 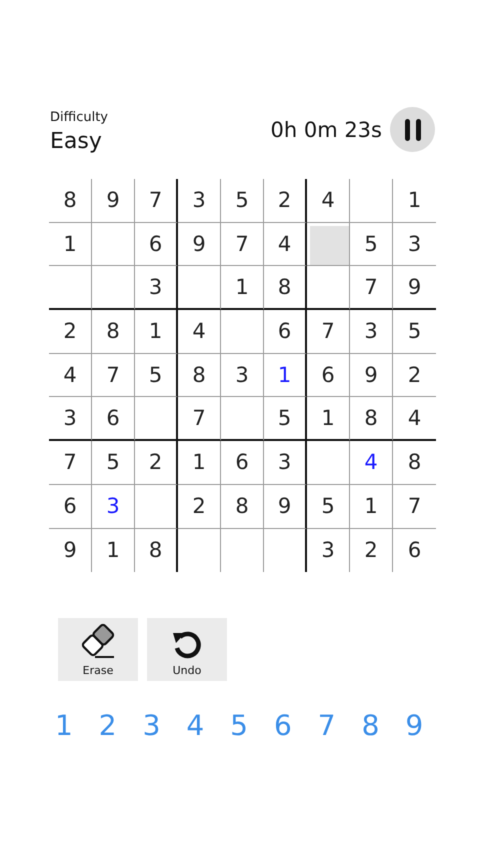 What do you see at coordinates (187, 650) in the screenshot?
I see `undo-button: Undo` at bounding box center [187, 650].